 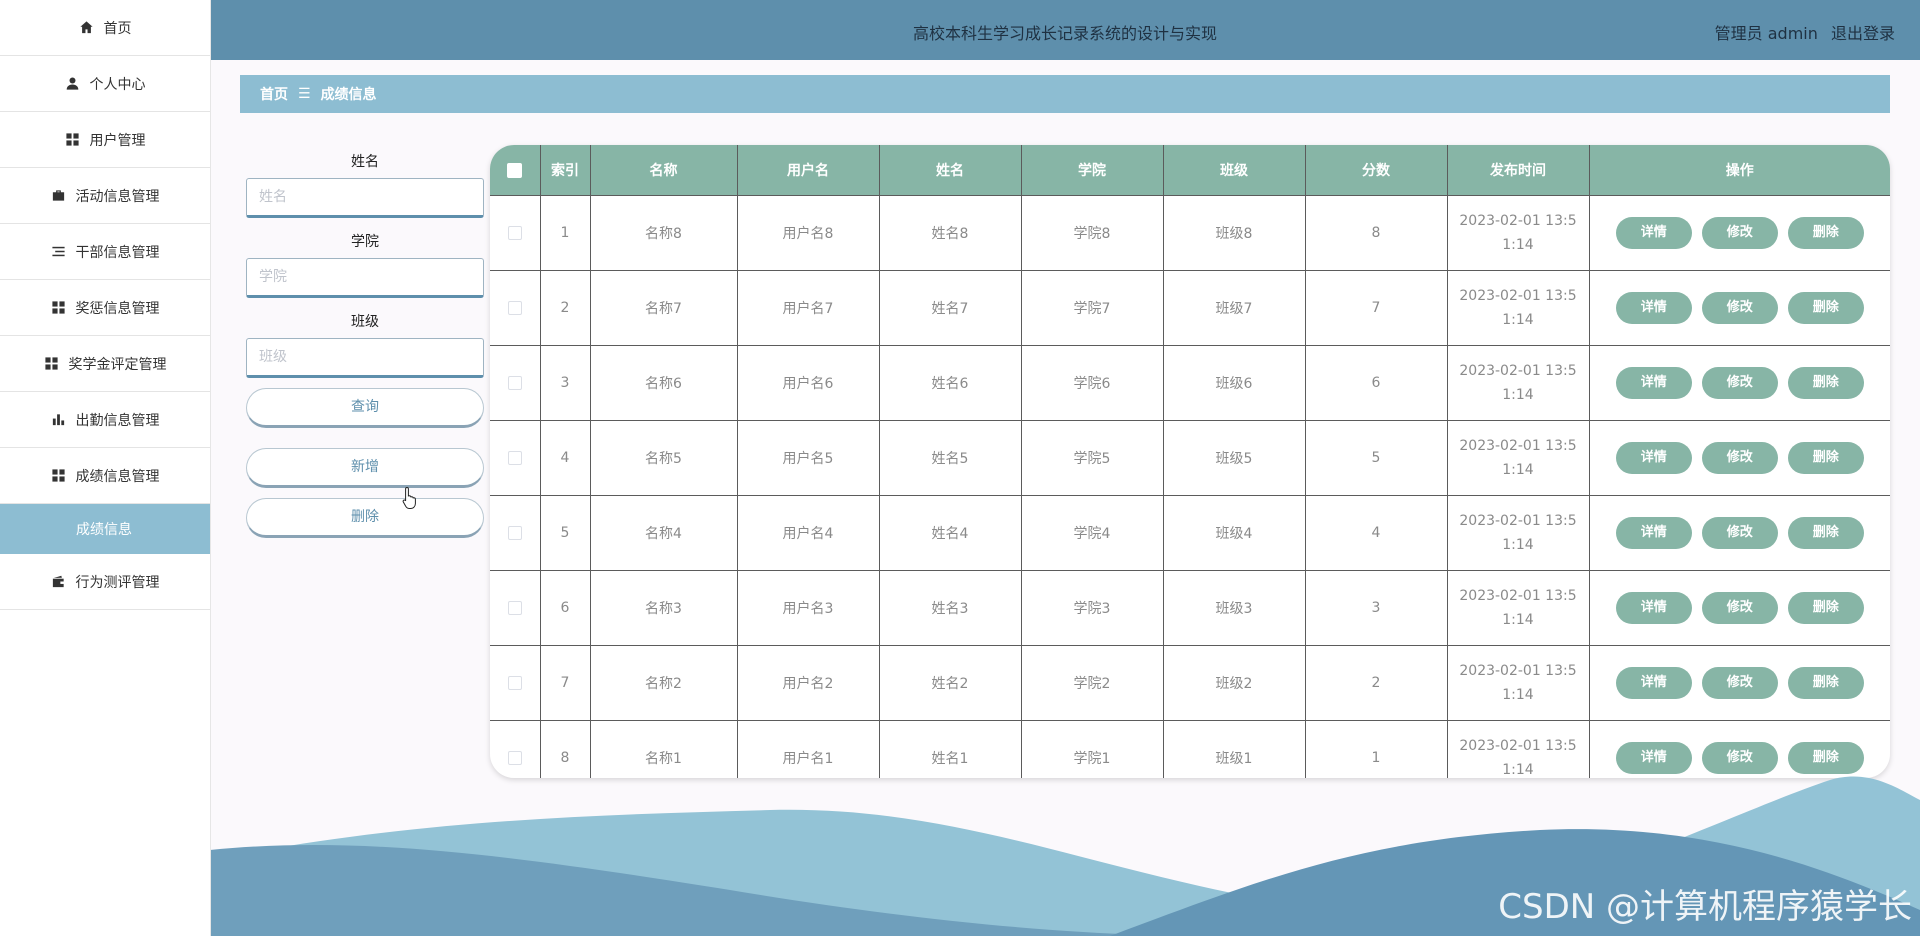 I want to click on sidebar-subitem-grade-info: 成绩信息, so click(x=105, y=529).